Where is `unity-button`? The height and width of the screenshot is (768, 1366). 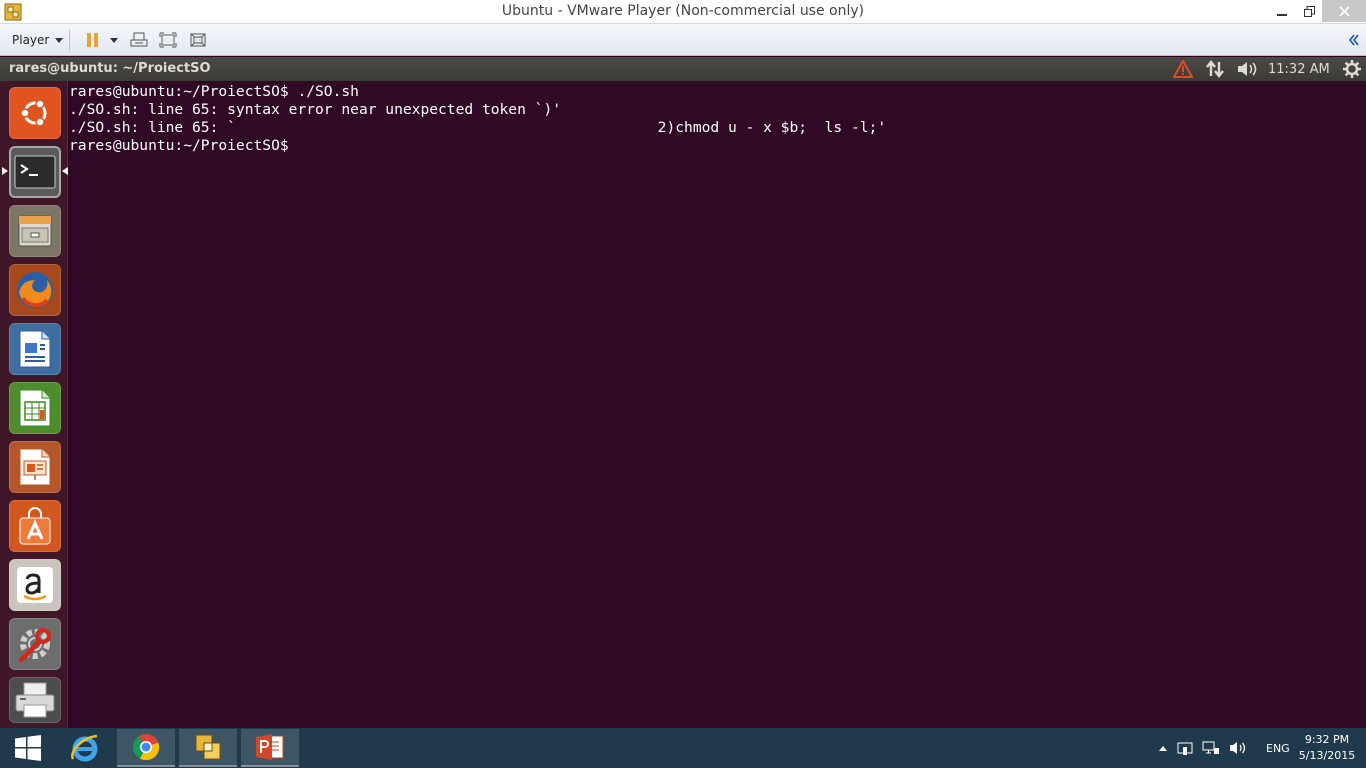
unity-button is located at coordinates (198, 40).